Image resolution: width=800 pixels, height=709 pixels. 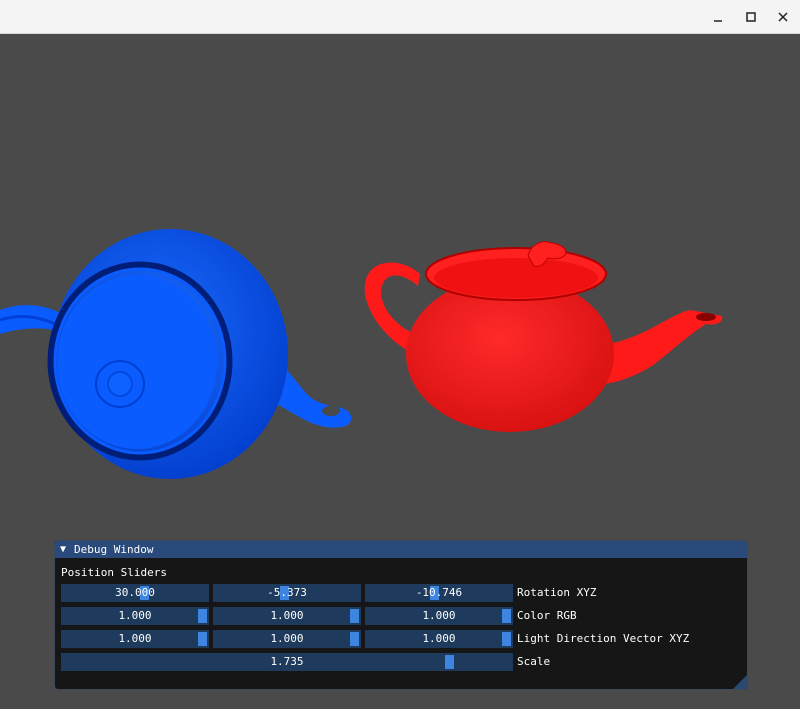 I want to click on rotation-y-value: -5.373, so click(x=287, y=592).